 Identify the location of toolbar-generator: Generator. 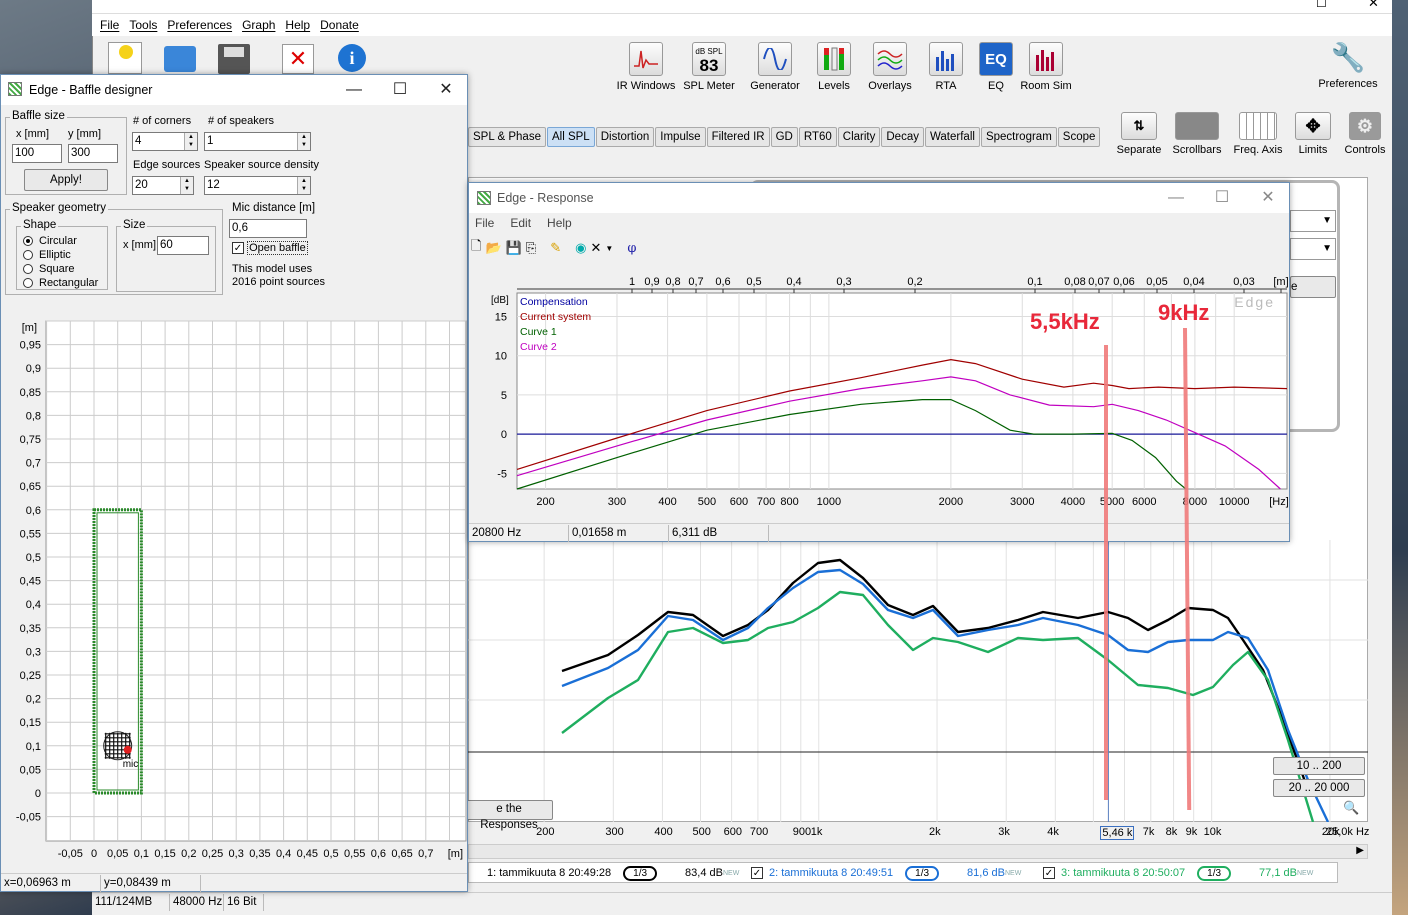
(775, 67).